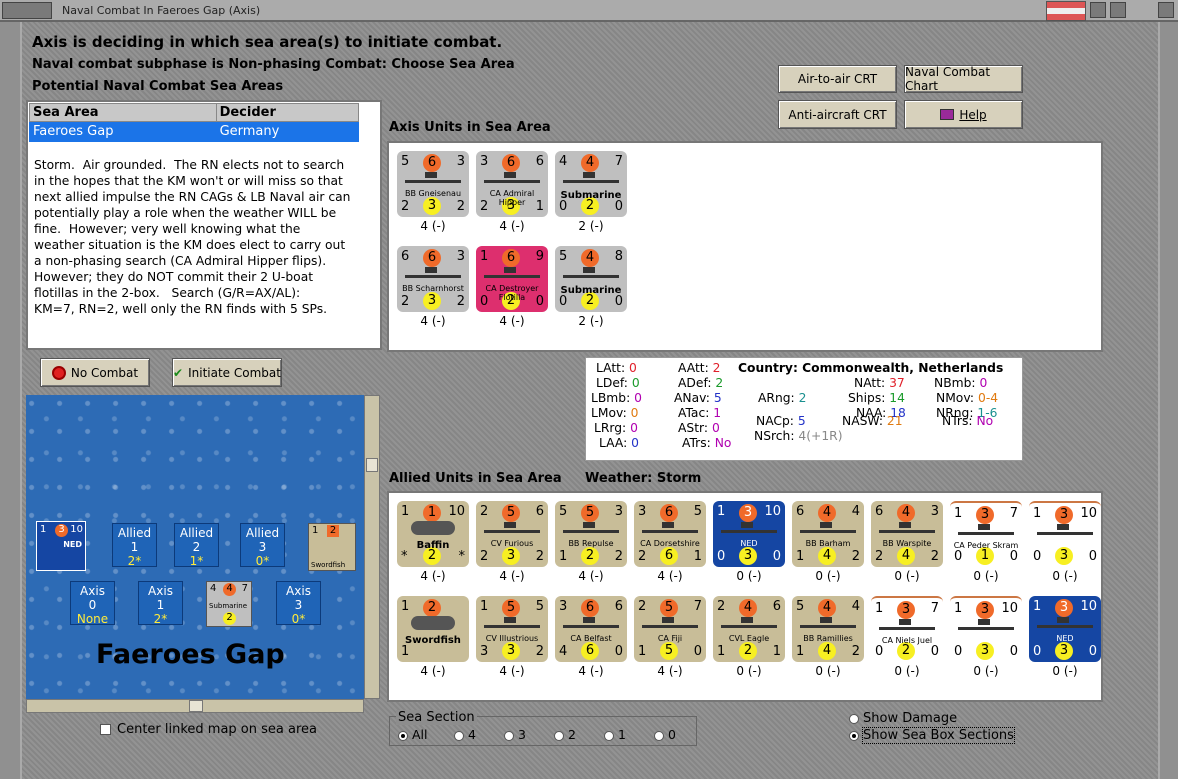 This screenshot has height=779, width=1178. Describe the element at coordinates (828, 629) in the screenshot. I see `unit-counter: 5 4 4 1 4 2 BB Ramillies` at that location.